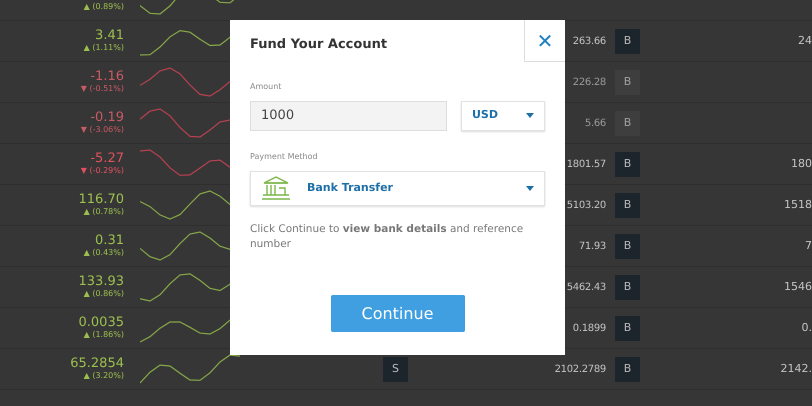 The image size is (812, 406). I want to click on gain-value: 65.2854, so click(97, 364).